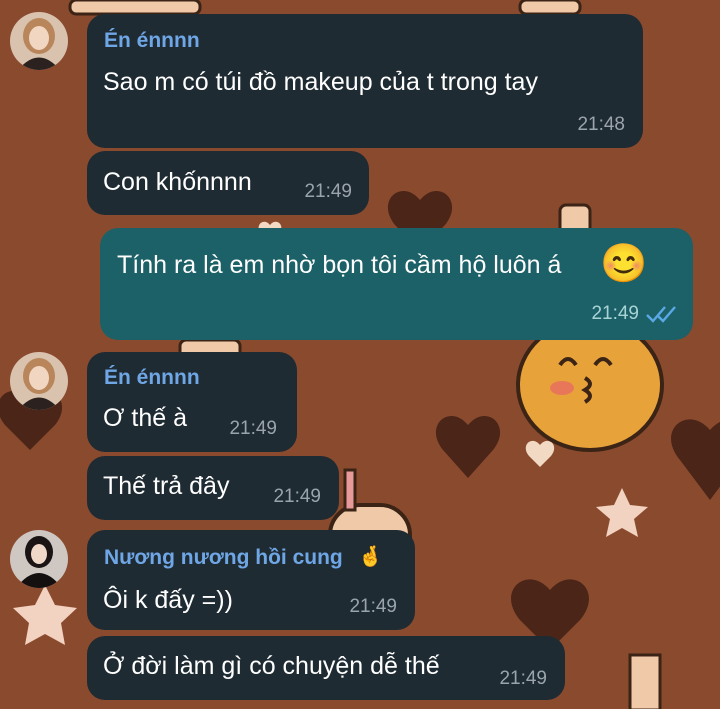  What do you see at coordinates (168, 600) in the screenshot?
I see `message-text: Ôi k đấy =))` at bounding box center [168, 600].